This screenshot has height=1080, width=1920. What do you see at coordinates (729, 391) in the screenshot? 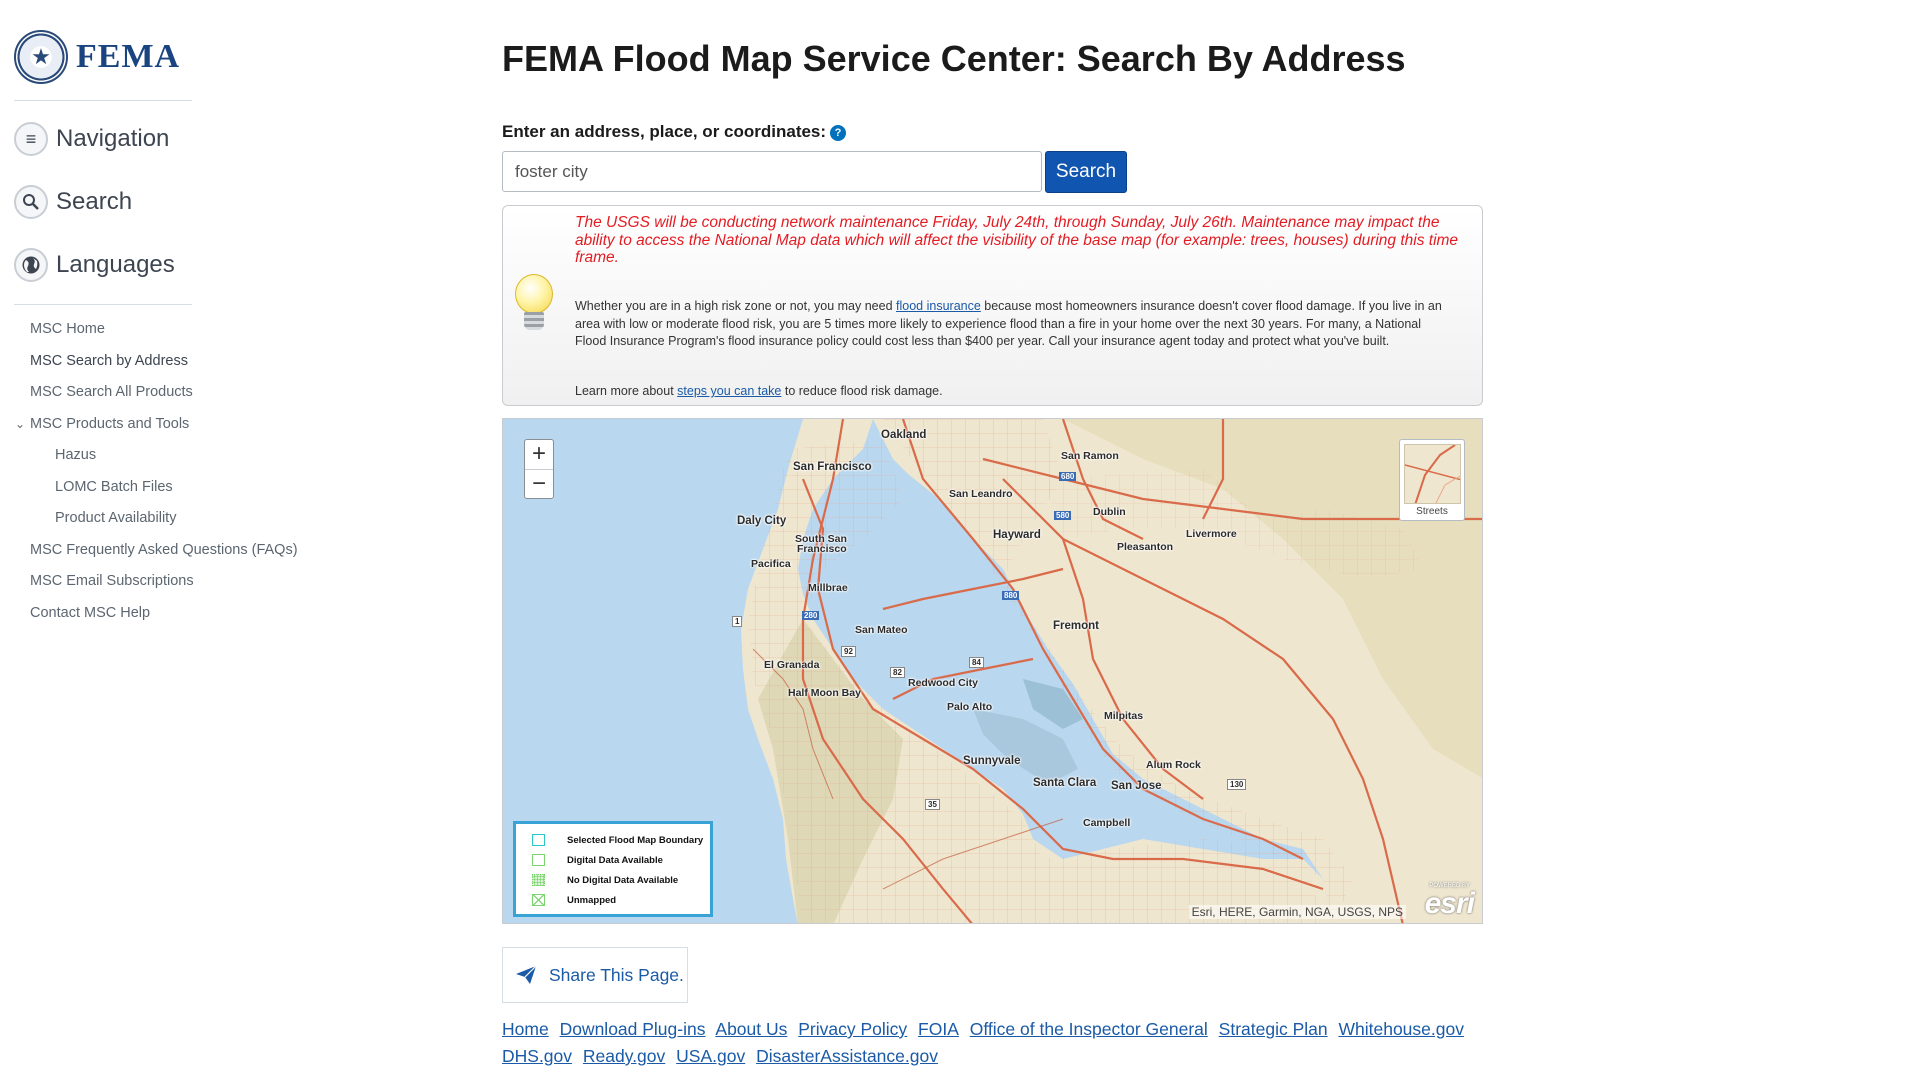
I see `steps-you-can-take-link: steps you can take` at bounding box center [729, 391].